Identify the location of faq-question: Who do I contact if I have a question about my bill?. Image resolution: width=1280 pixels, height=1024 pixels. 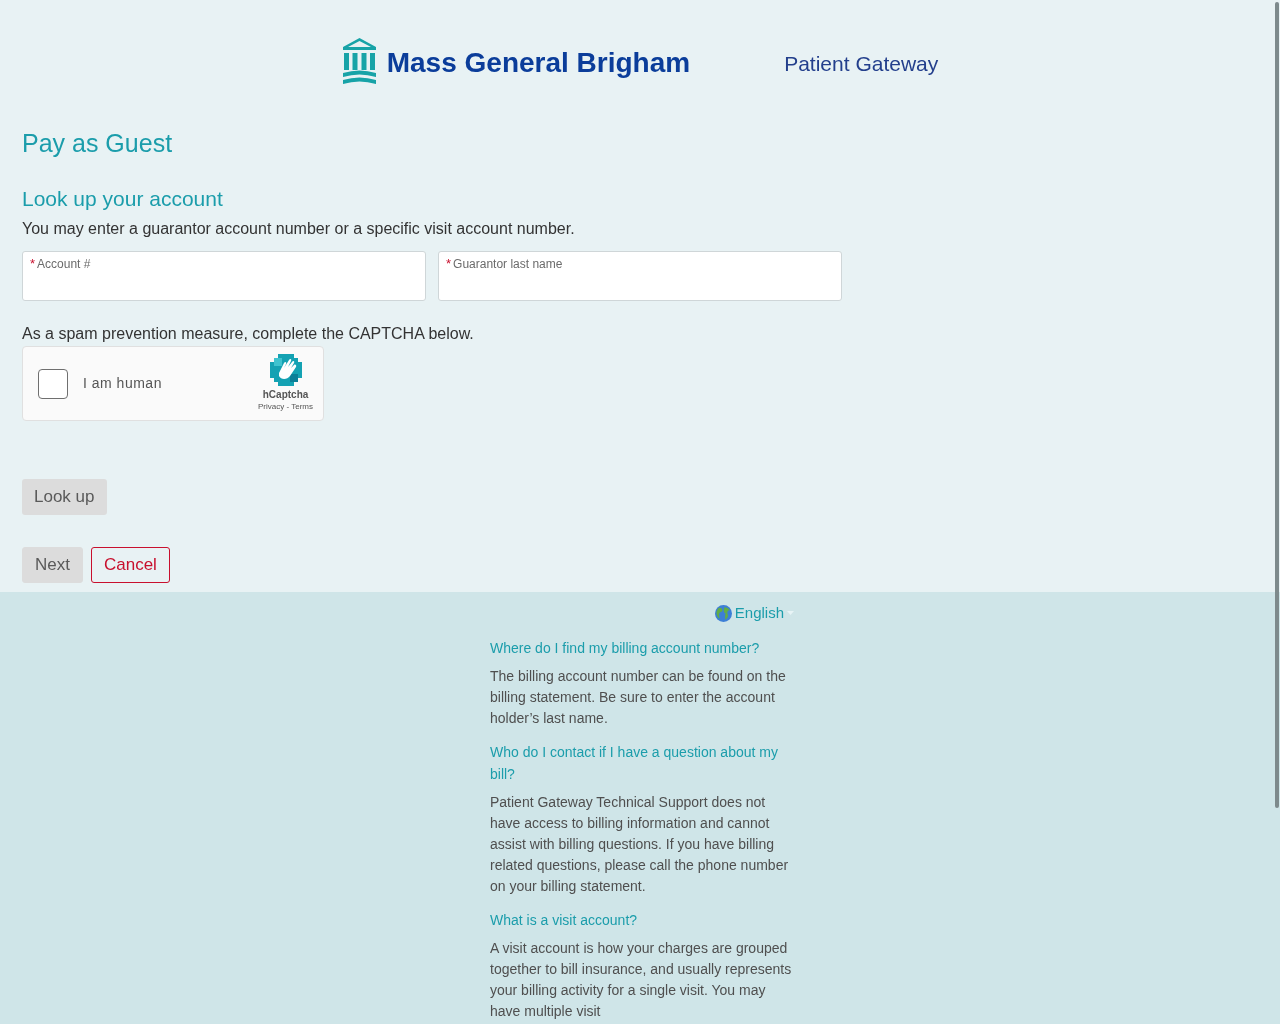
(634, 763).